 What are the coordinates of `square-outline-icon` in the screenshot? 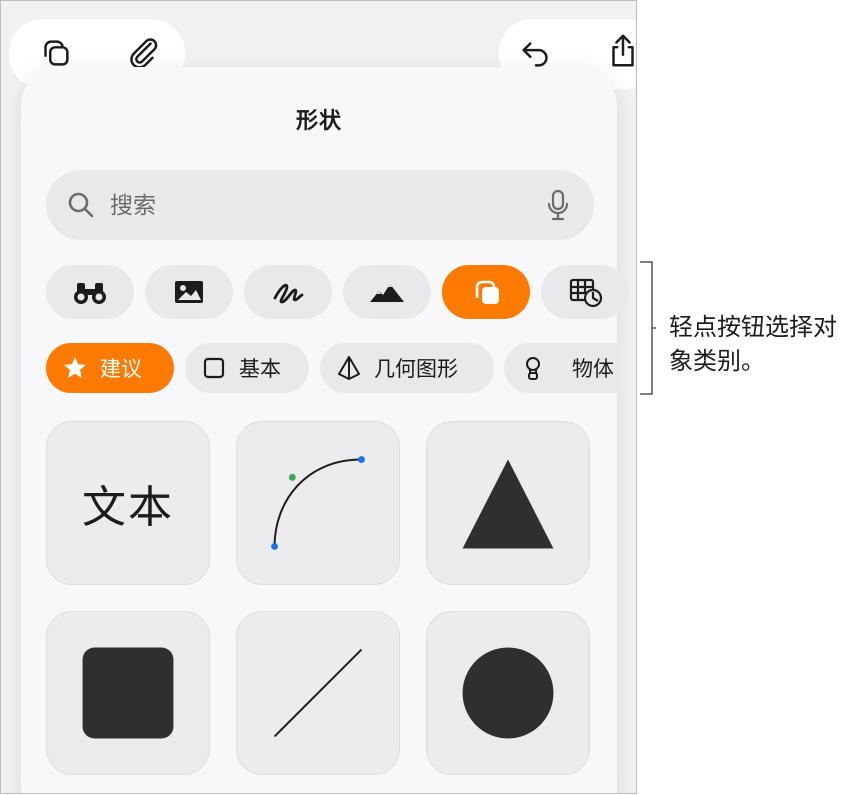 It's located at (214, 368).